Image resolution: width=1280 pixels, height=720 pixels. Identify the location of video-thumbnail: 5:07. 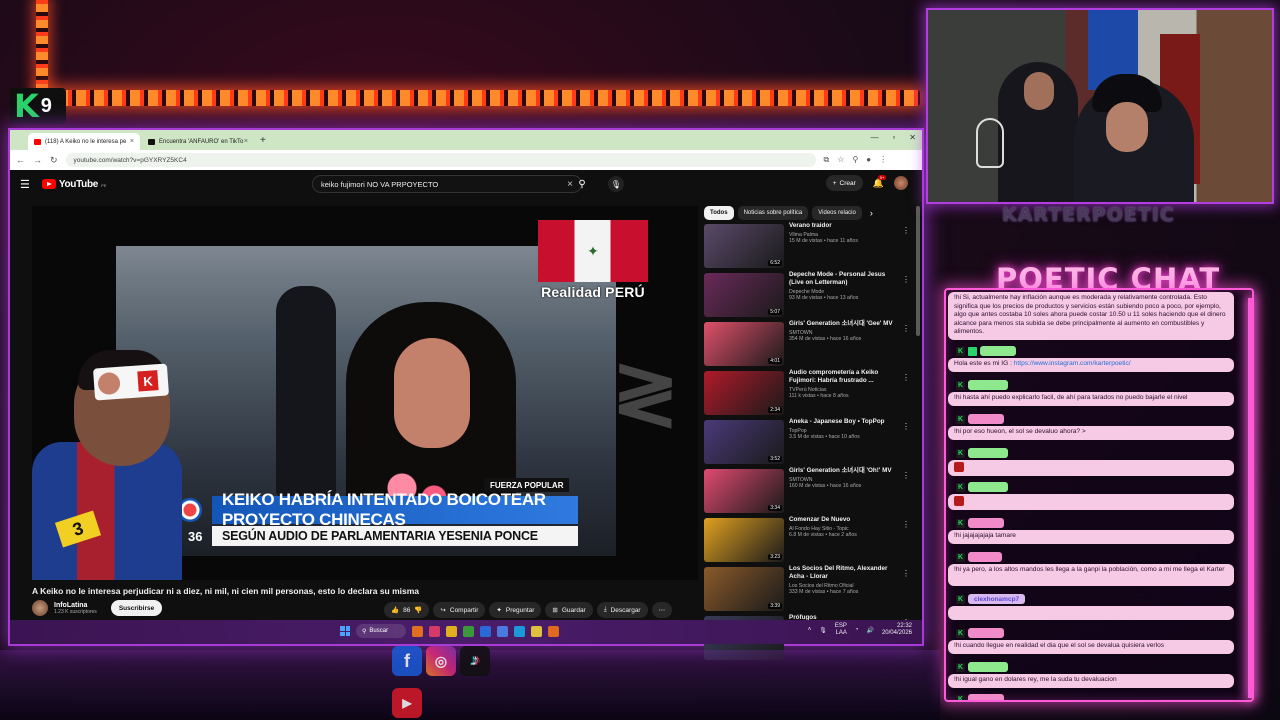
(744, 295).